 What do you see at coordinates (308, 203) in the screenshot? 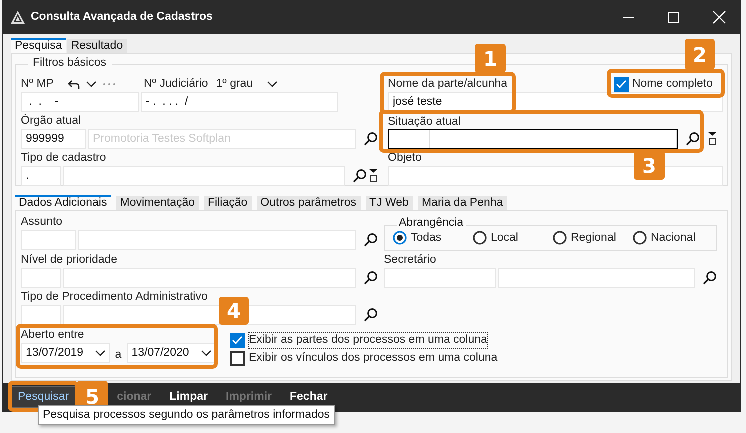
I see `tab: Outros parâmetros` at bounding box center [308, 203].